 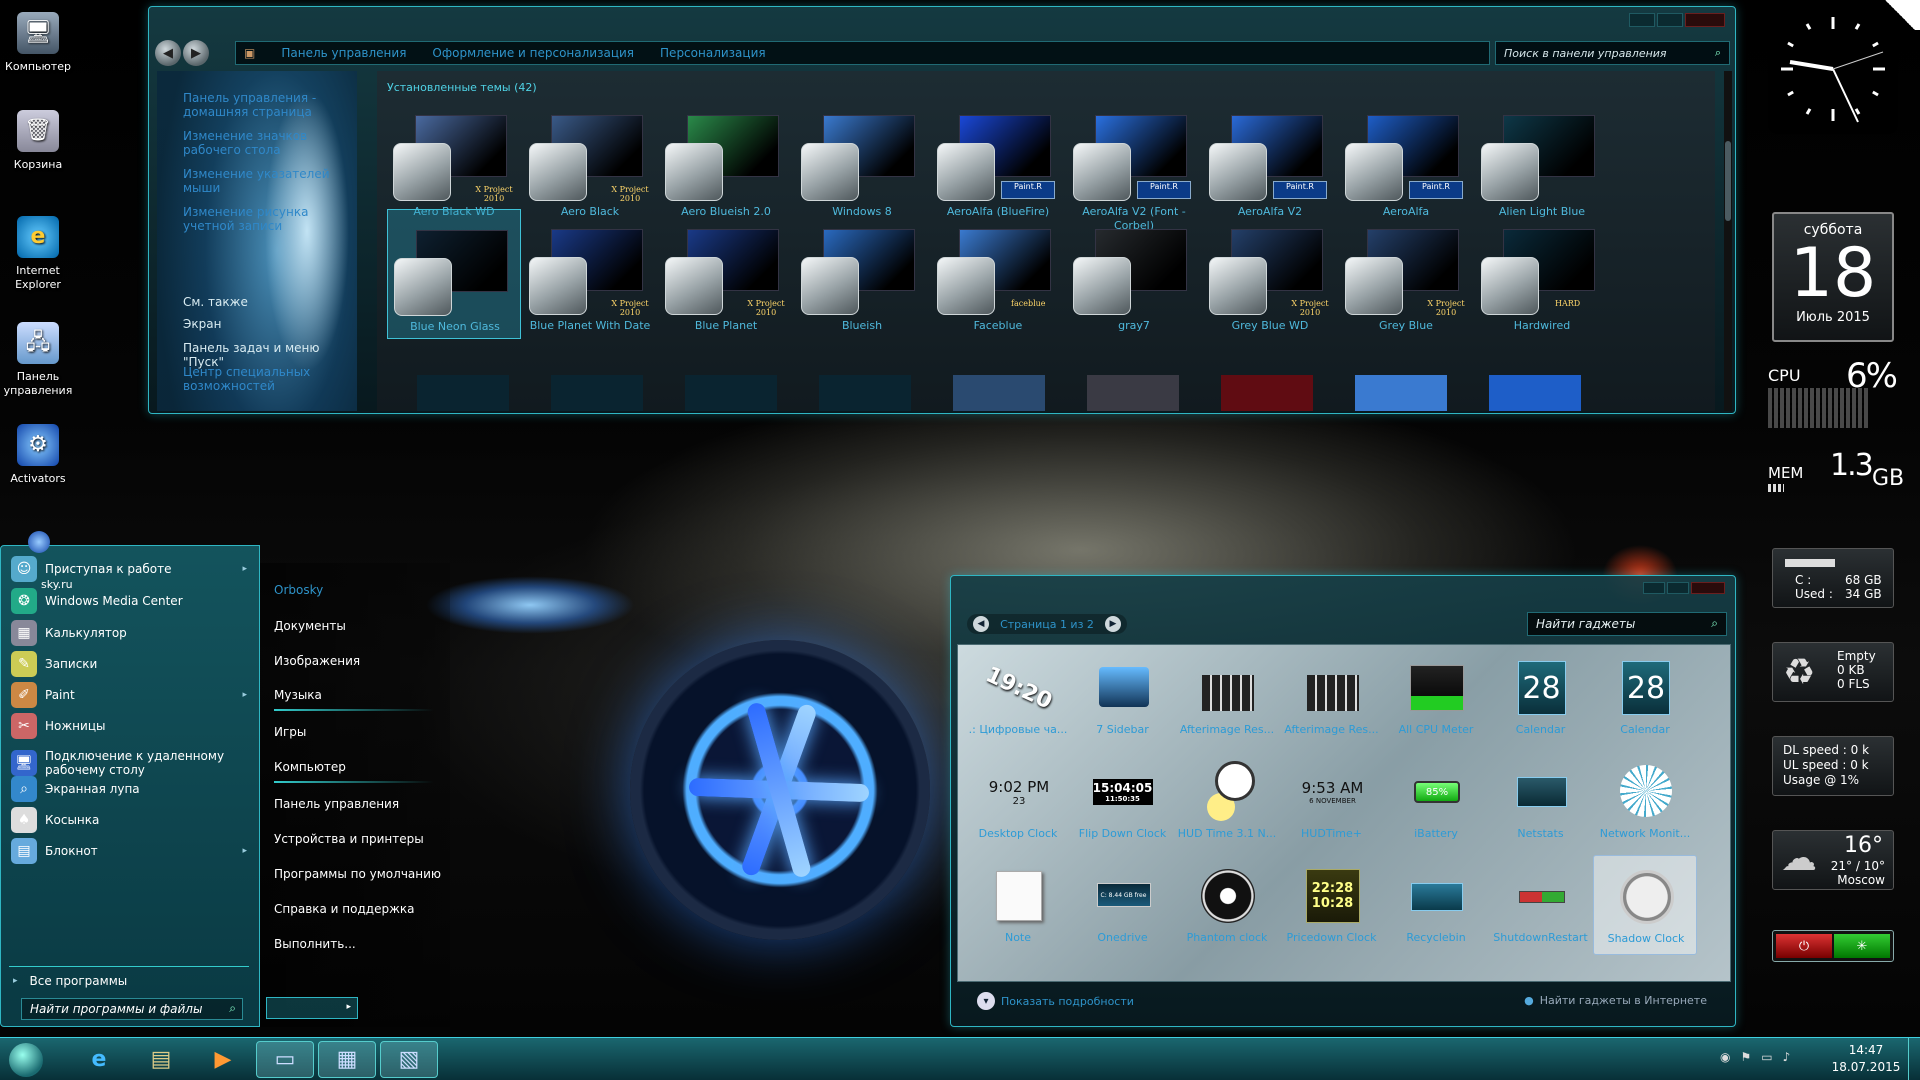 I want to click on start-menu-item: ▤ Блокнот ▸, so click(x=131, y=851).